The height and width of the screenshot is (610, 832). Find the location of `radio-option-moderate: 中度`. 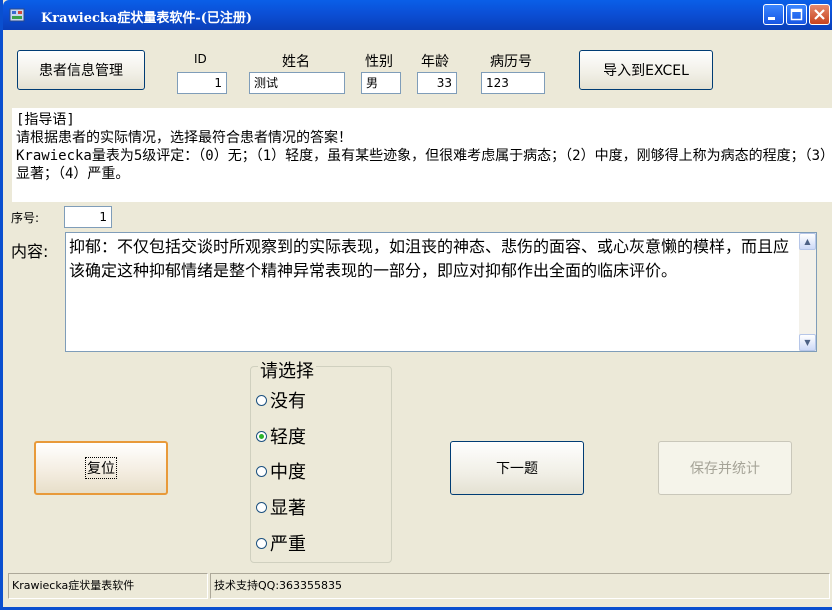

radio-option-moderate: 中度 is located at coordinates (281, 471).